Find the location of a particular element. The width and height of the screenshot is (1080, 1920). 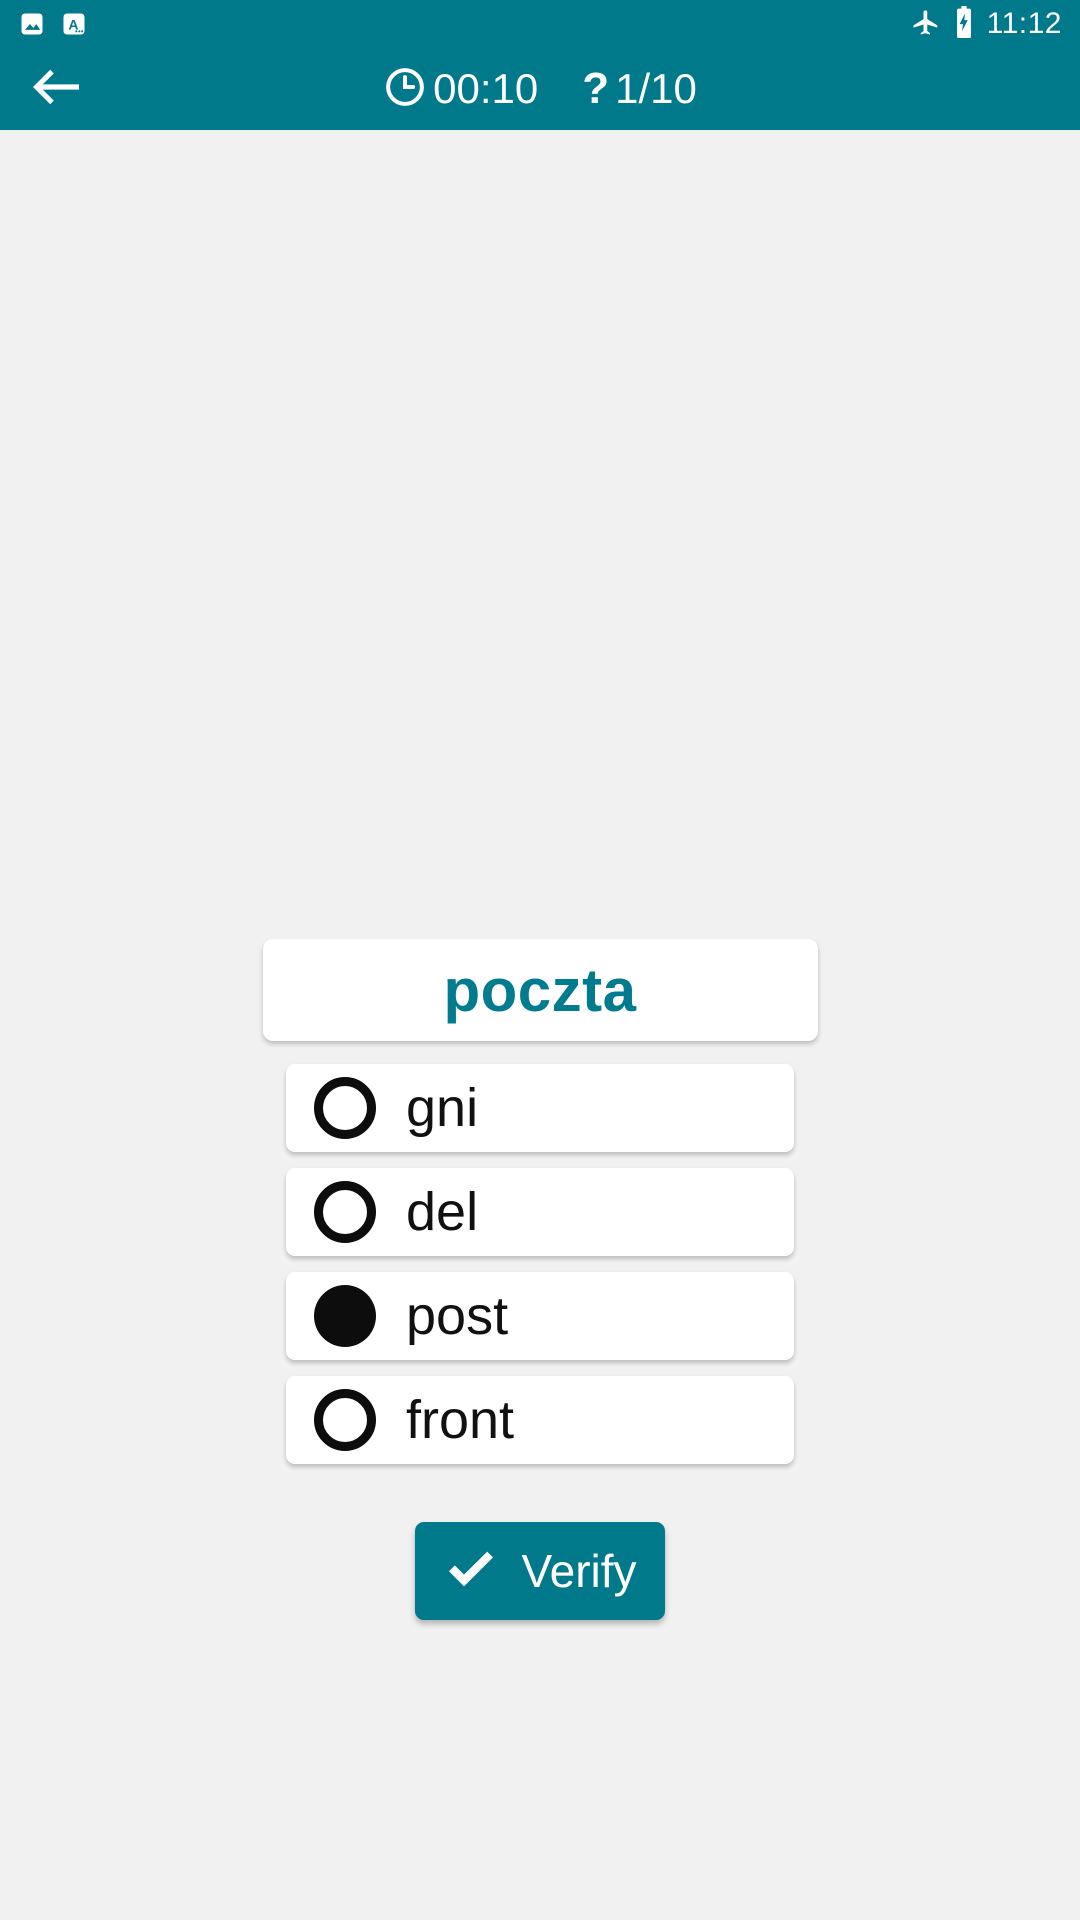

status-bar-clock: 11:12 is located at coordinates (1024, 23).